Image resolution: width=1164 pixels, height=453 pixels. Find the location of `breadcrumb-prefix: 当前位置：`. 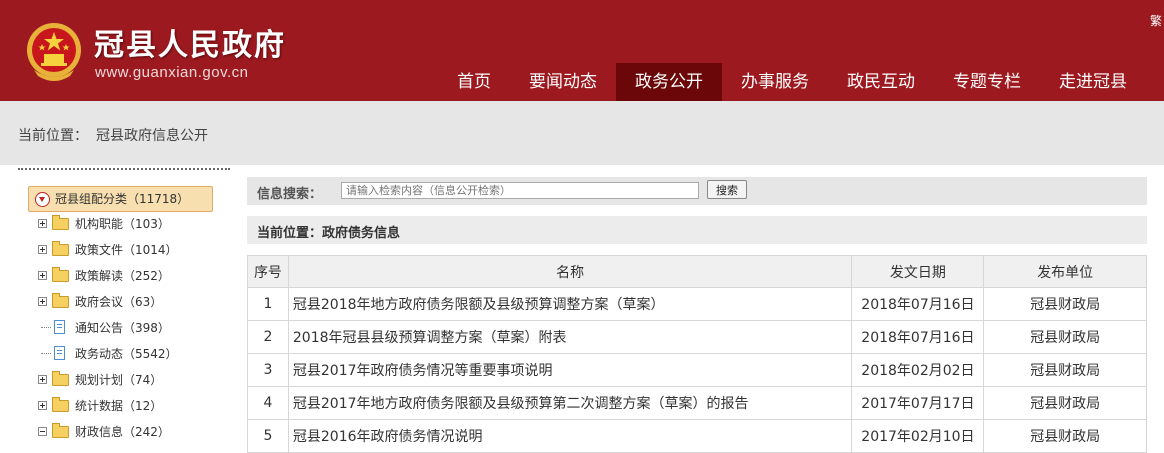

breadcrumb-prefix: 当前位置： is located at coordinates (53, 136).